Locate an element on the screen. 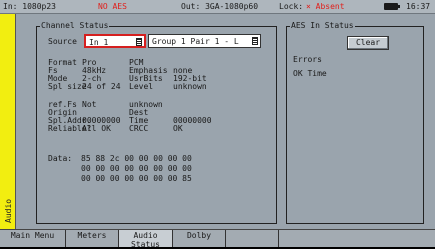  mode-strip: Audio is located at coordinates (8, 121).